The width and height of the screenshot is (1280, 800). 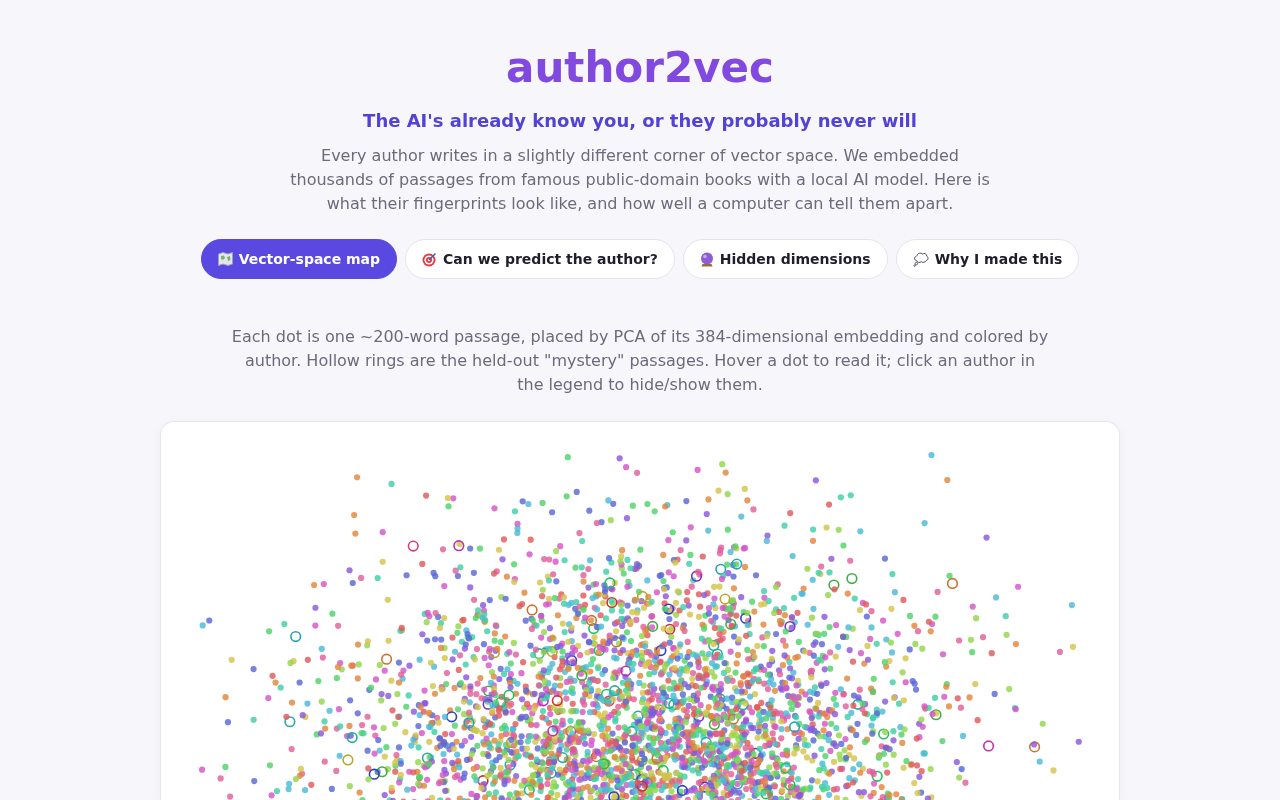 I want to click on map-description: Each dot is one ~200-word passage, placed by PCA of its 384-dimensional embedding and colored by author. Hollow rings are the held-out "mystery" passages. Hover a dot to read it; click an author in the legend to hide/show them., so click(x=640, y=361).